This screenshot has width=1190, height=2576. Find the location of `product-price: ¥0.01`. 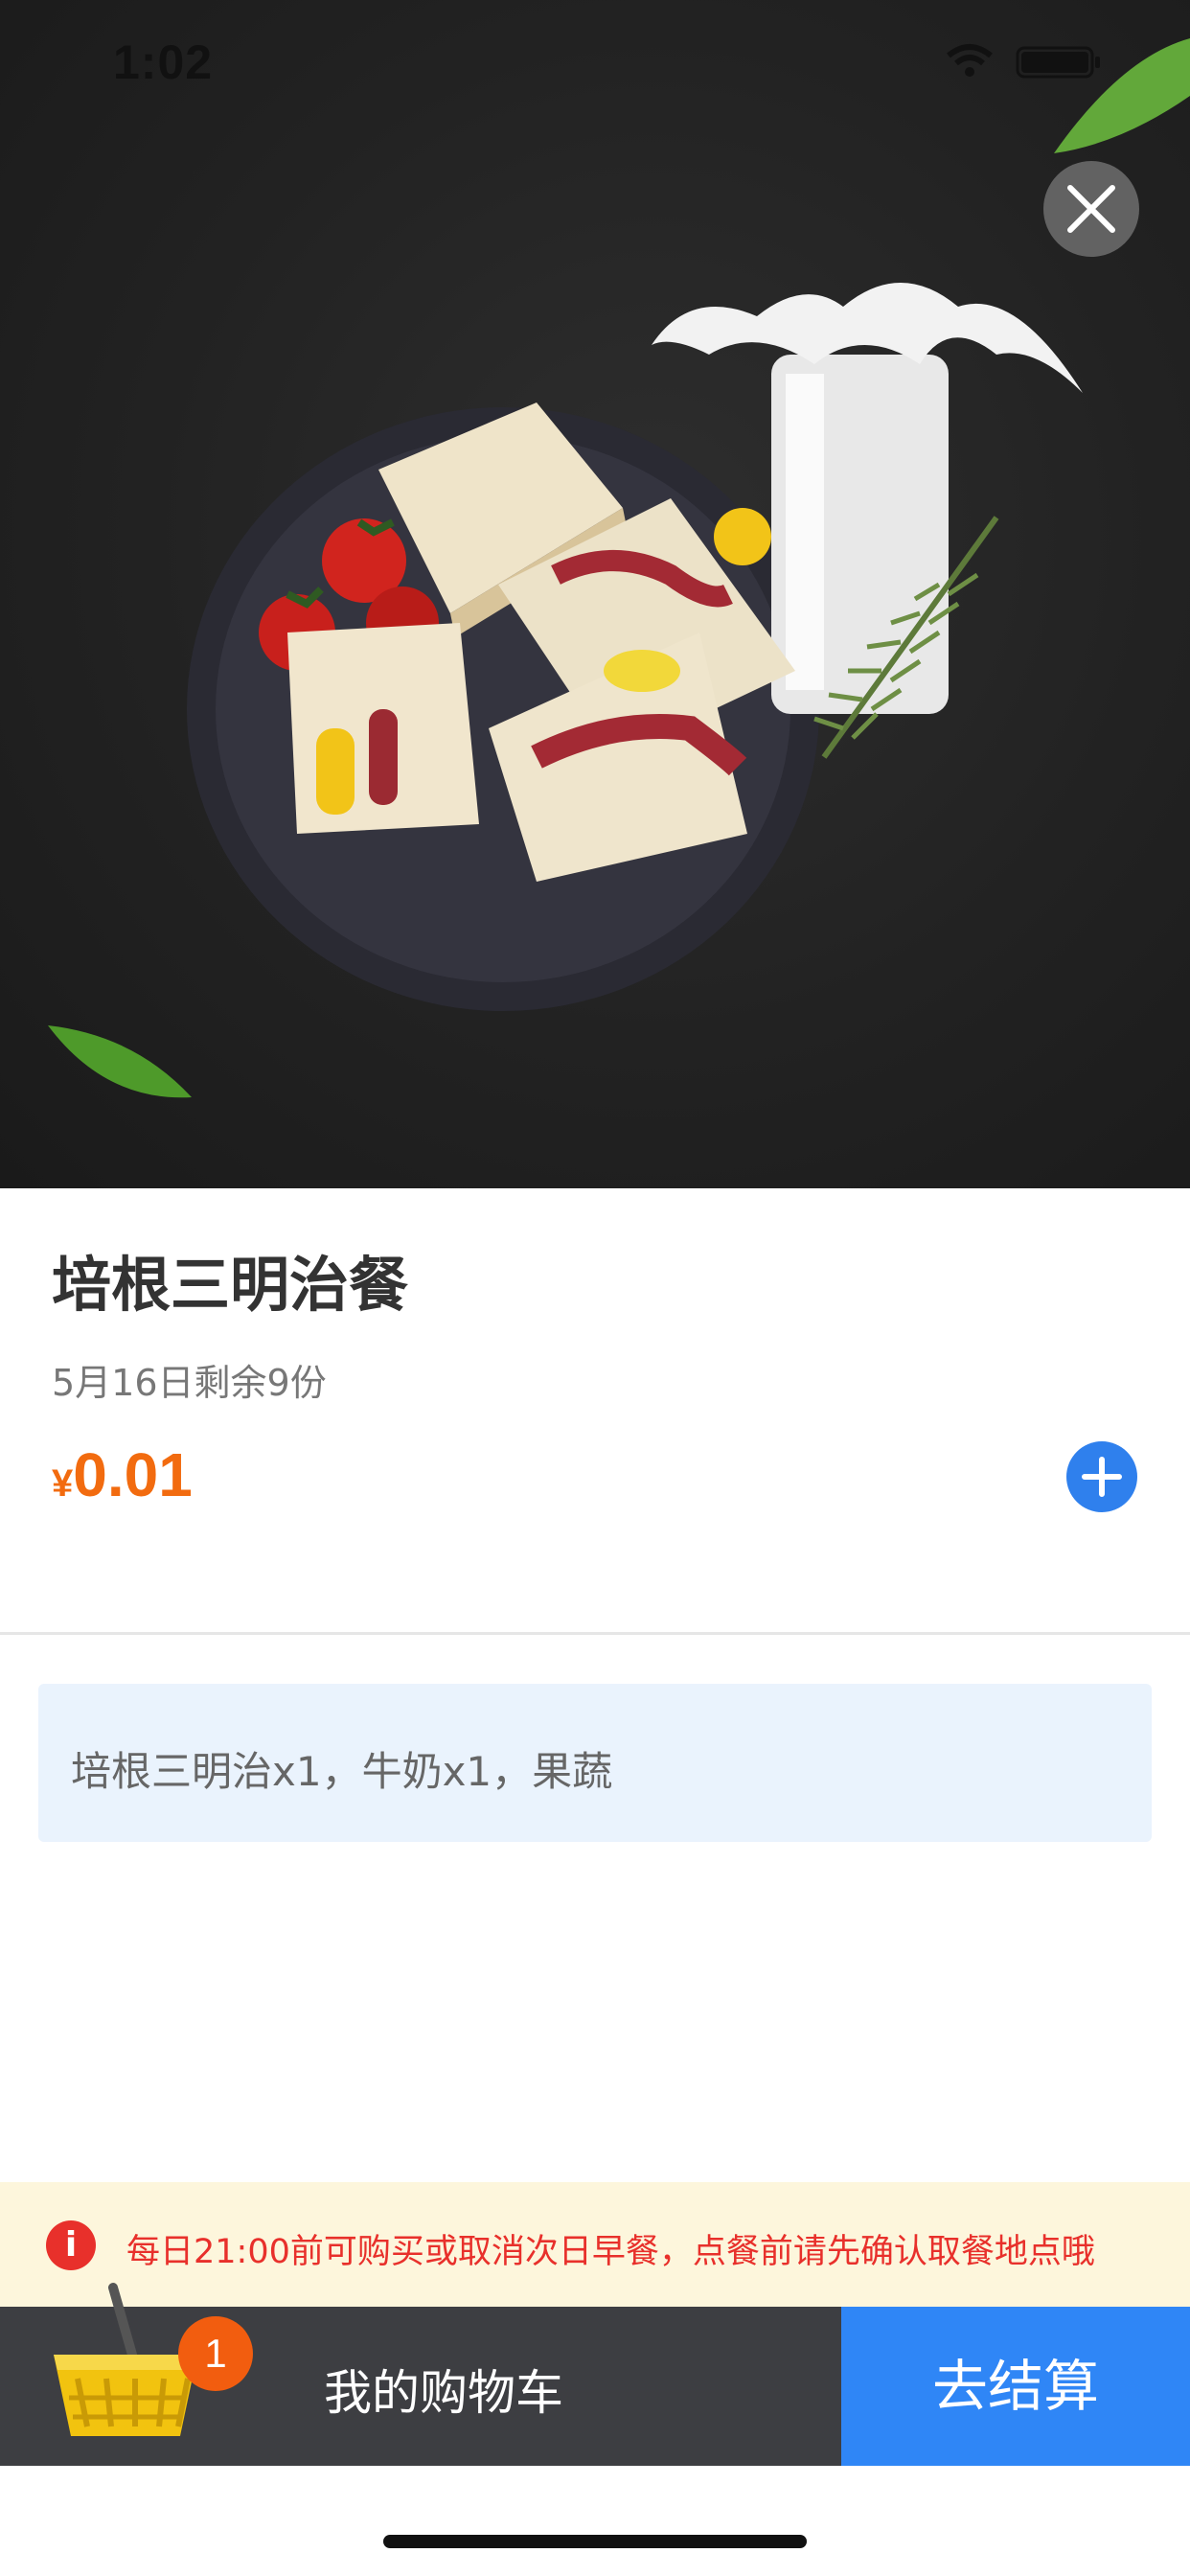

product-price: ¥0.01 is located at coordinates (123, 1474).